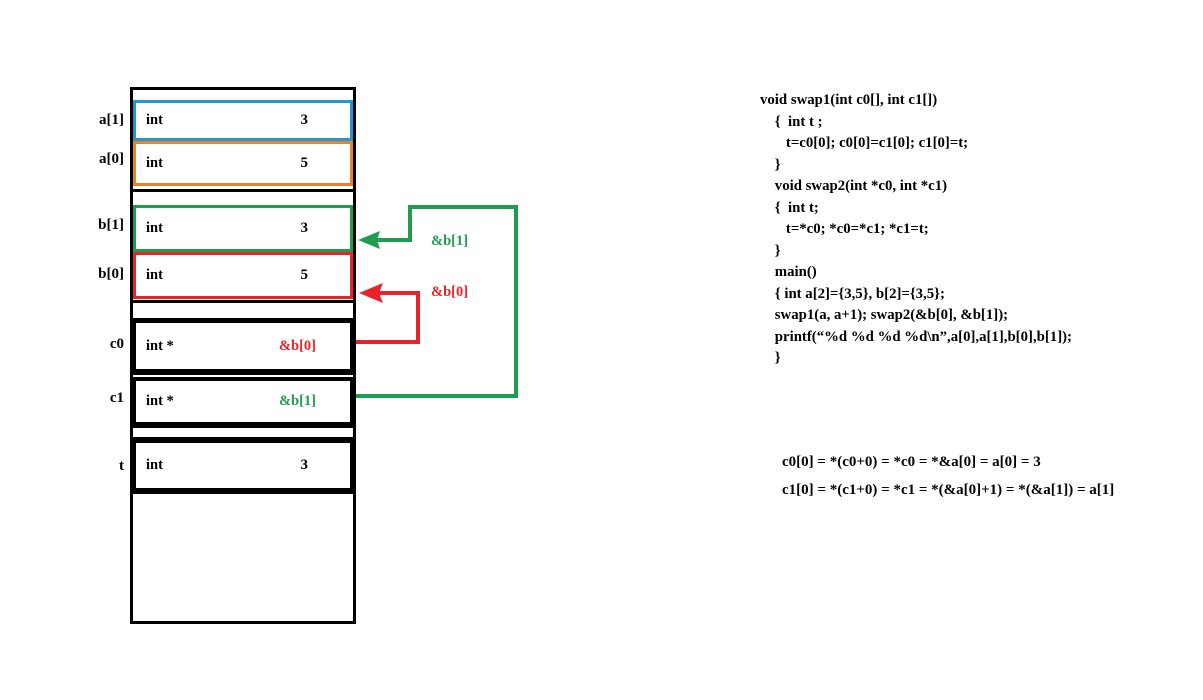  What do you see at coordinates (243, 465) in the screenshot?
I see `memory-cell-t: int 3` at bounding box center [243, 465].